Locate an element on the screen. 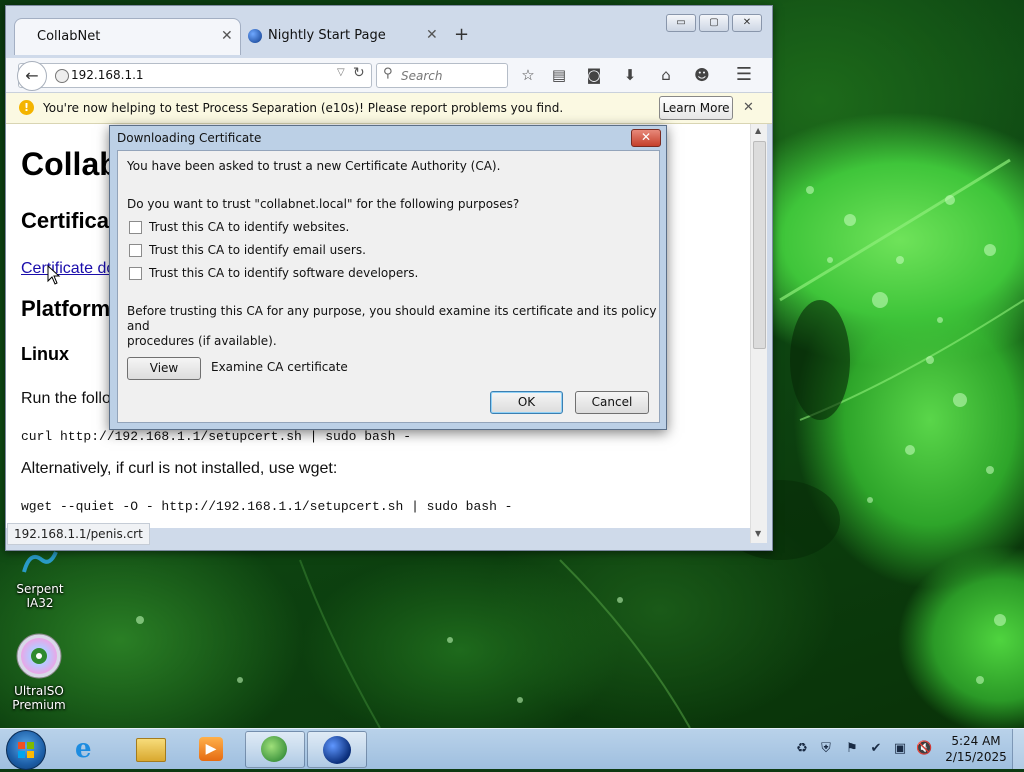  desktop-icon-label: UltraISO Premium is located at coordinates (39, 698).